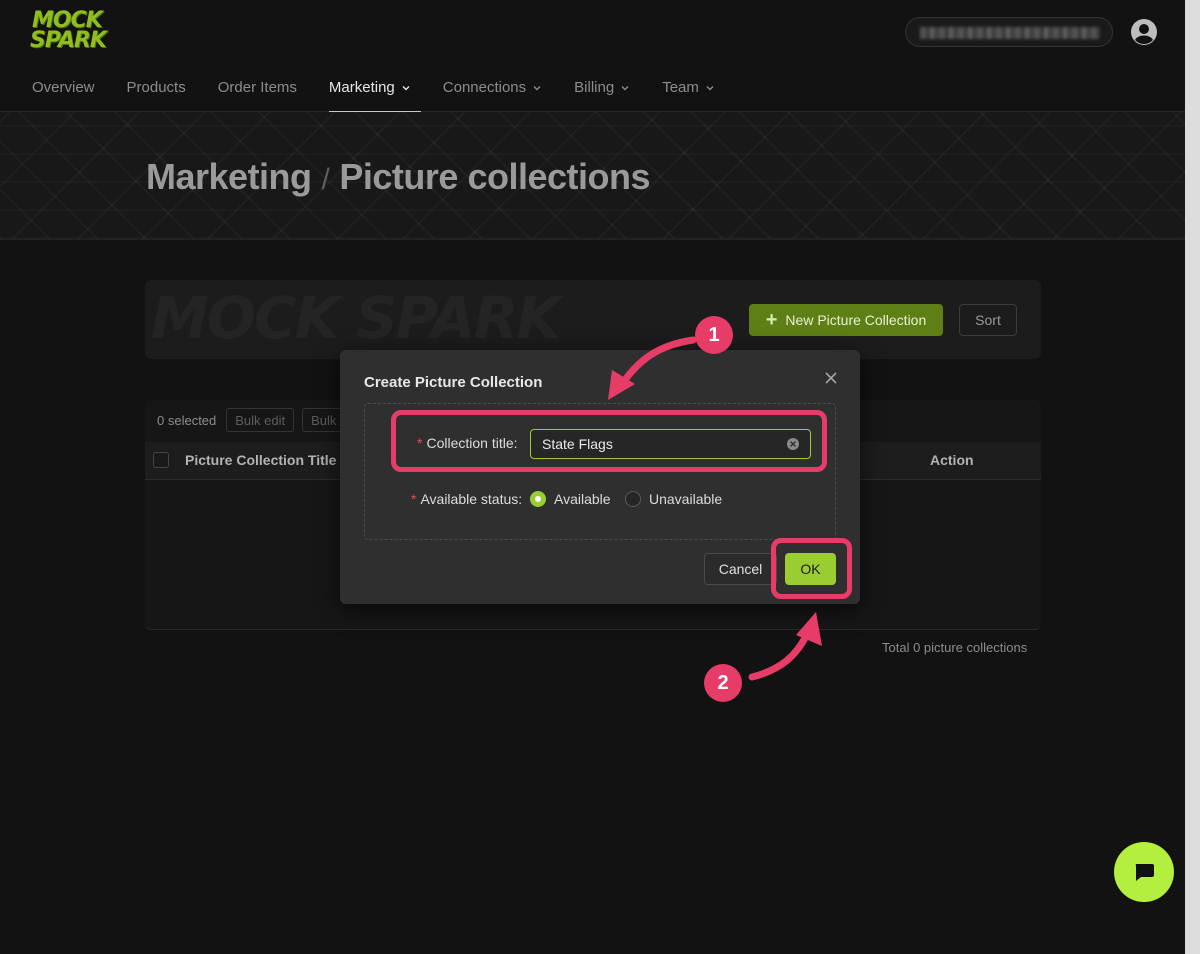 The width and height of the screenshot is (1200, 954). What do you see at coordinates (740, 569) in the screenshot?
I see `cancel-button: Cancel` at bounding box center [740, 569].